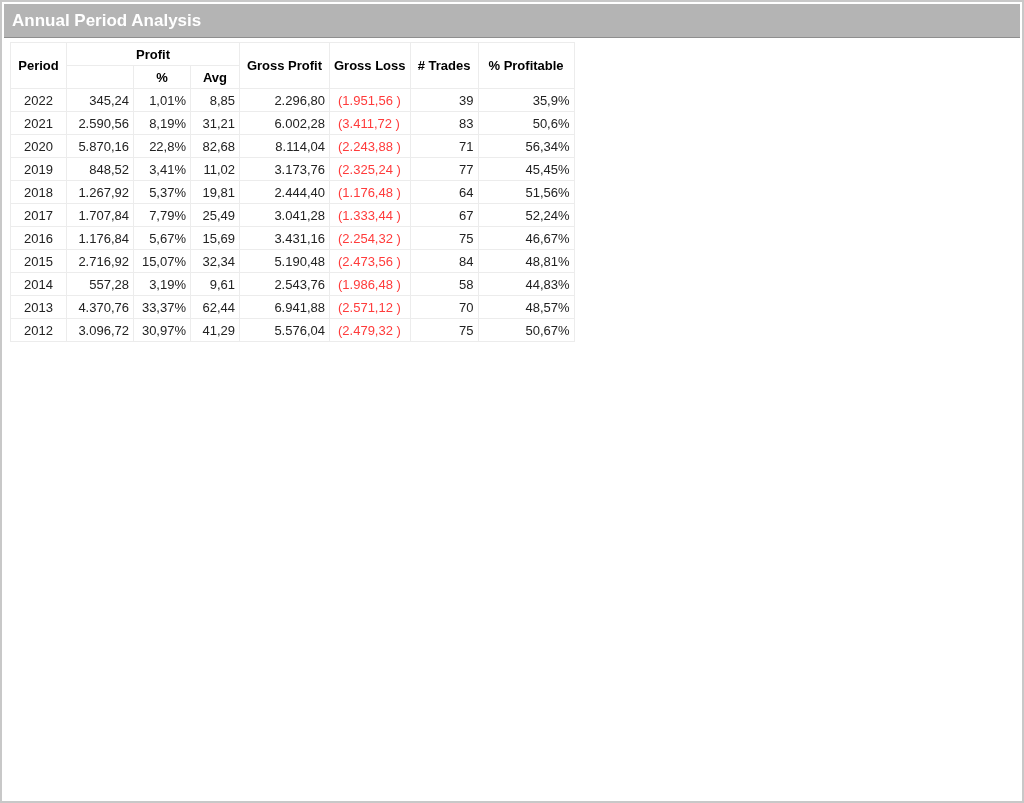  I want to click on table-cell: (1.986,48 ), so click(370, 284).